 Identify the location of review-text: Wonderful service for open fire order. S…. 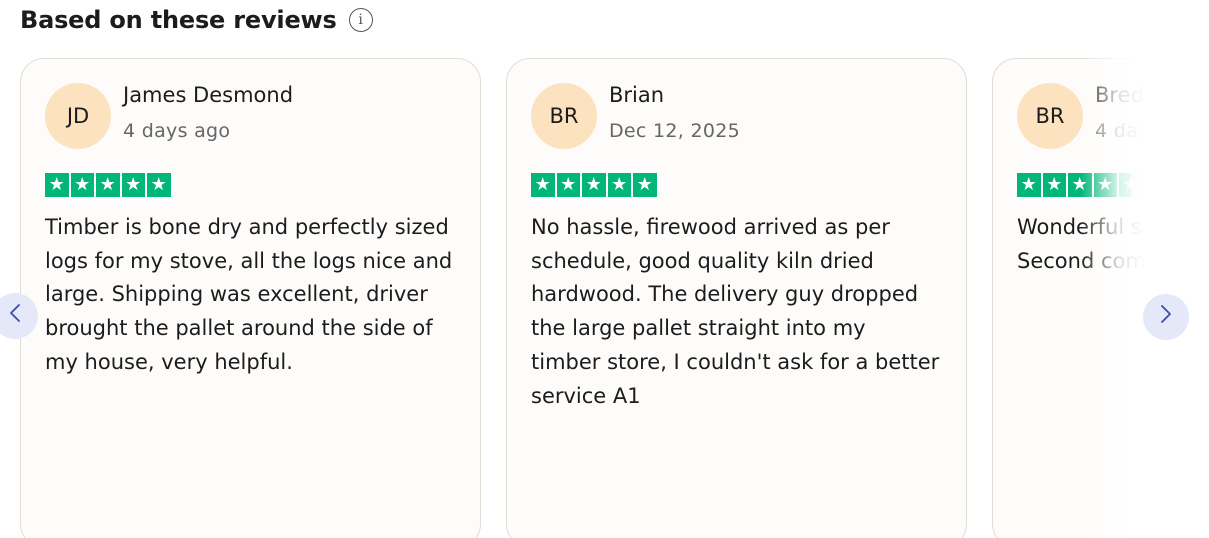
(1081, 244).